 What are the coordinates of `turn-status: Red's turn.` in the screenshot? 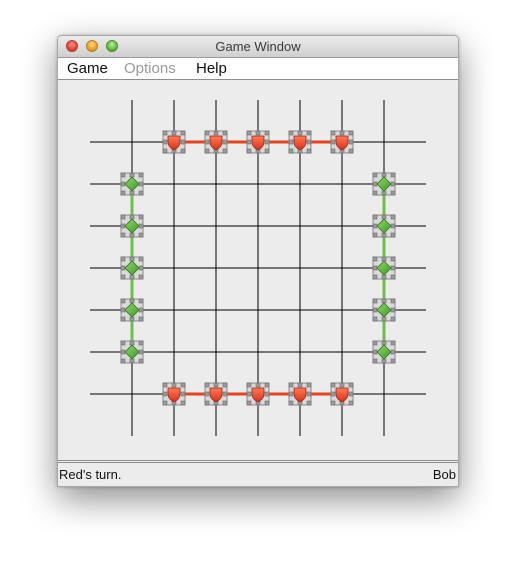 It's located at (90, 474).